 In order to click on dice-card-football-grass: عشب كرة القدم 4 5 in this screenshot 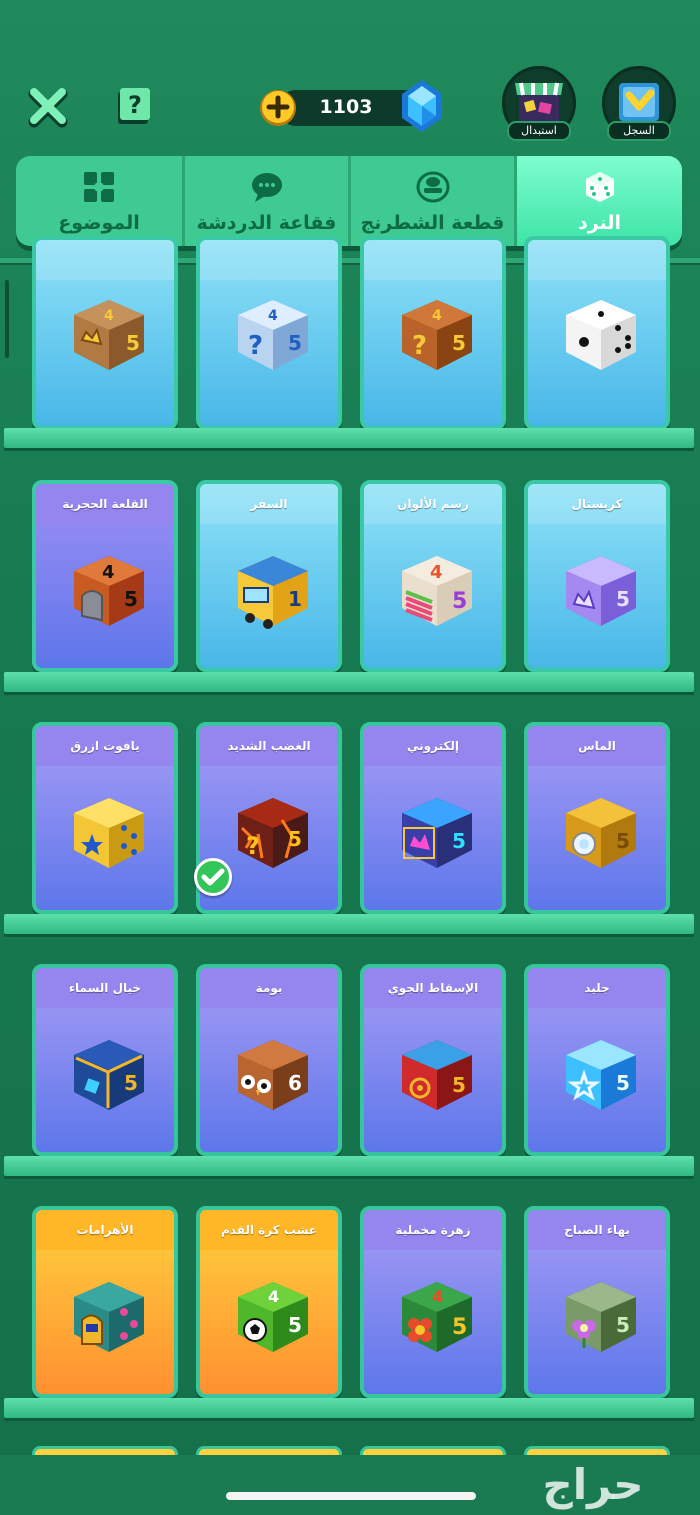, I will do `click(269, 1302)`.